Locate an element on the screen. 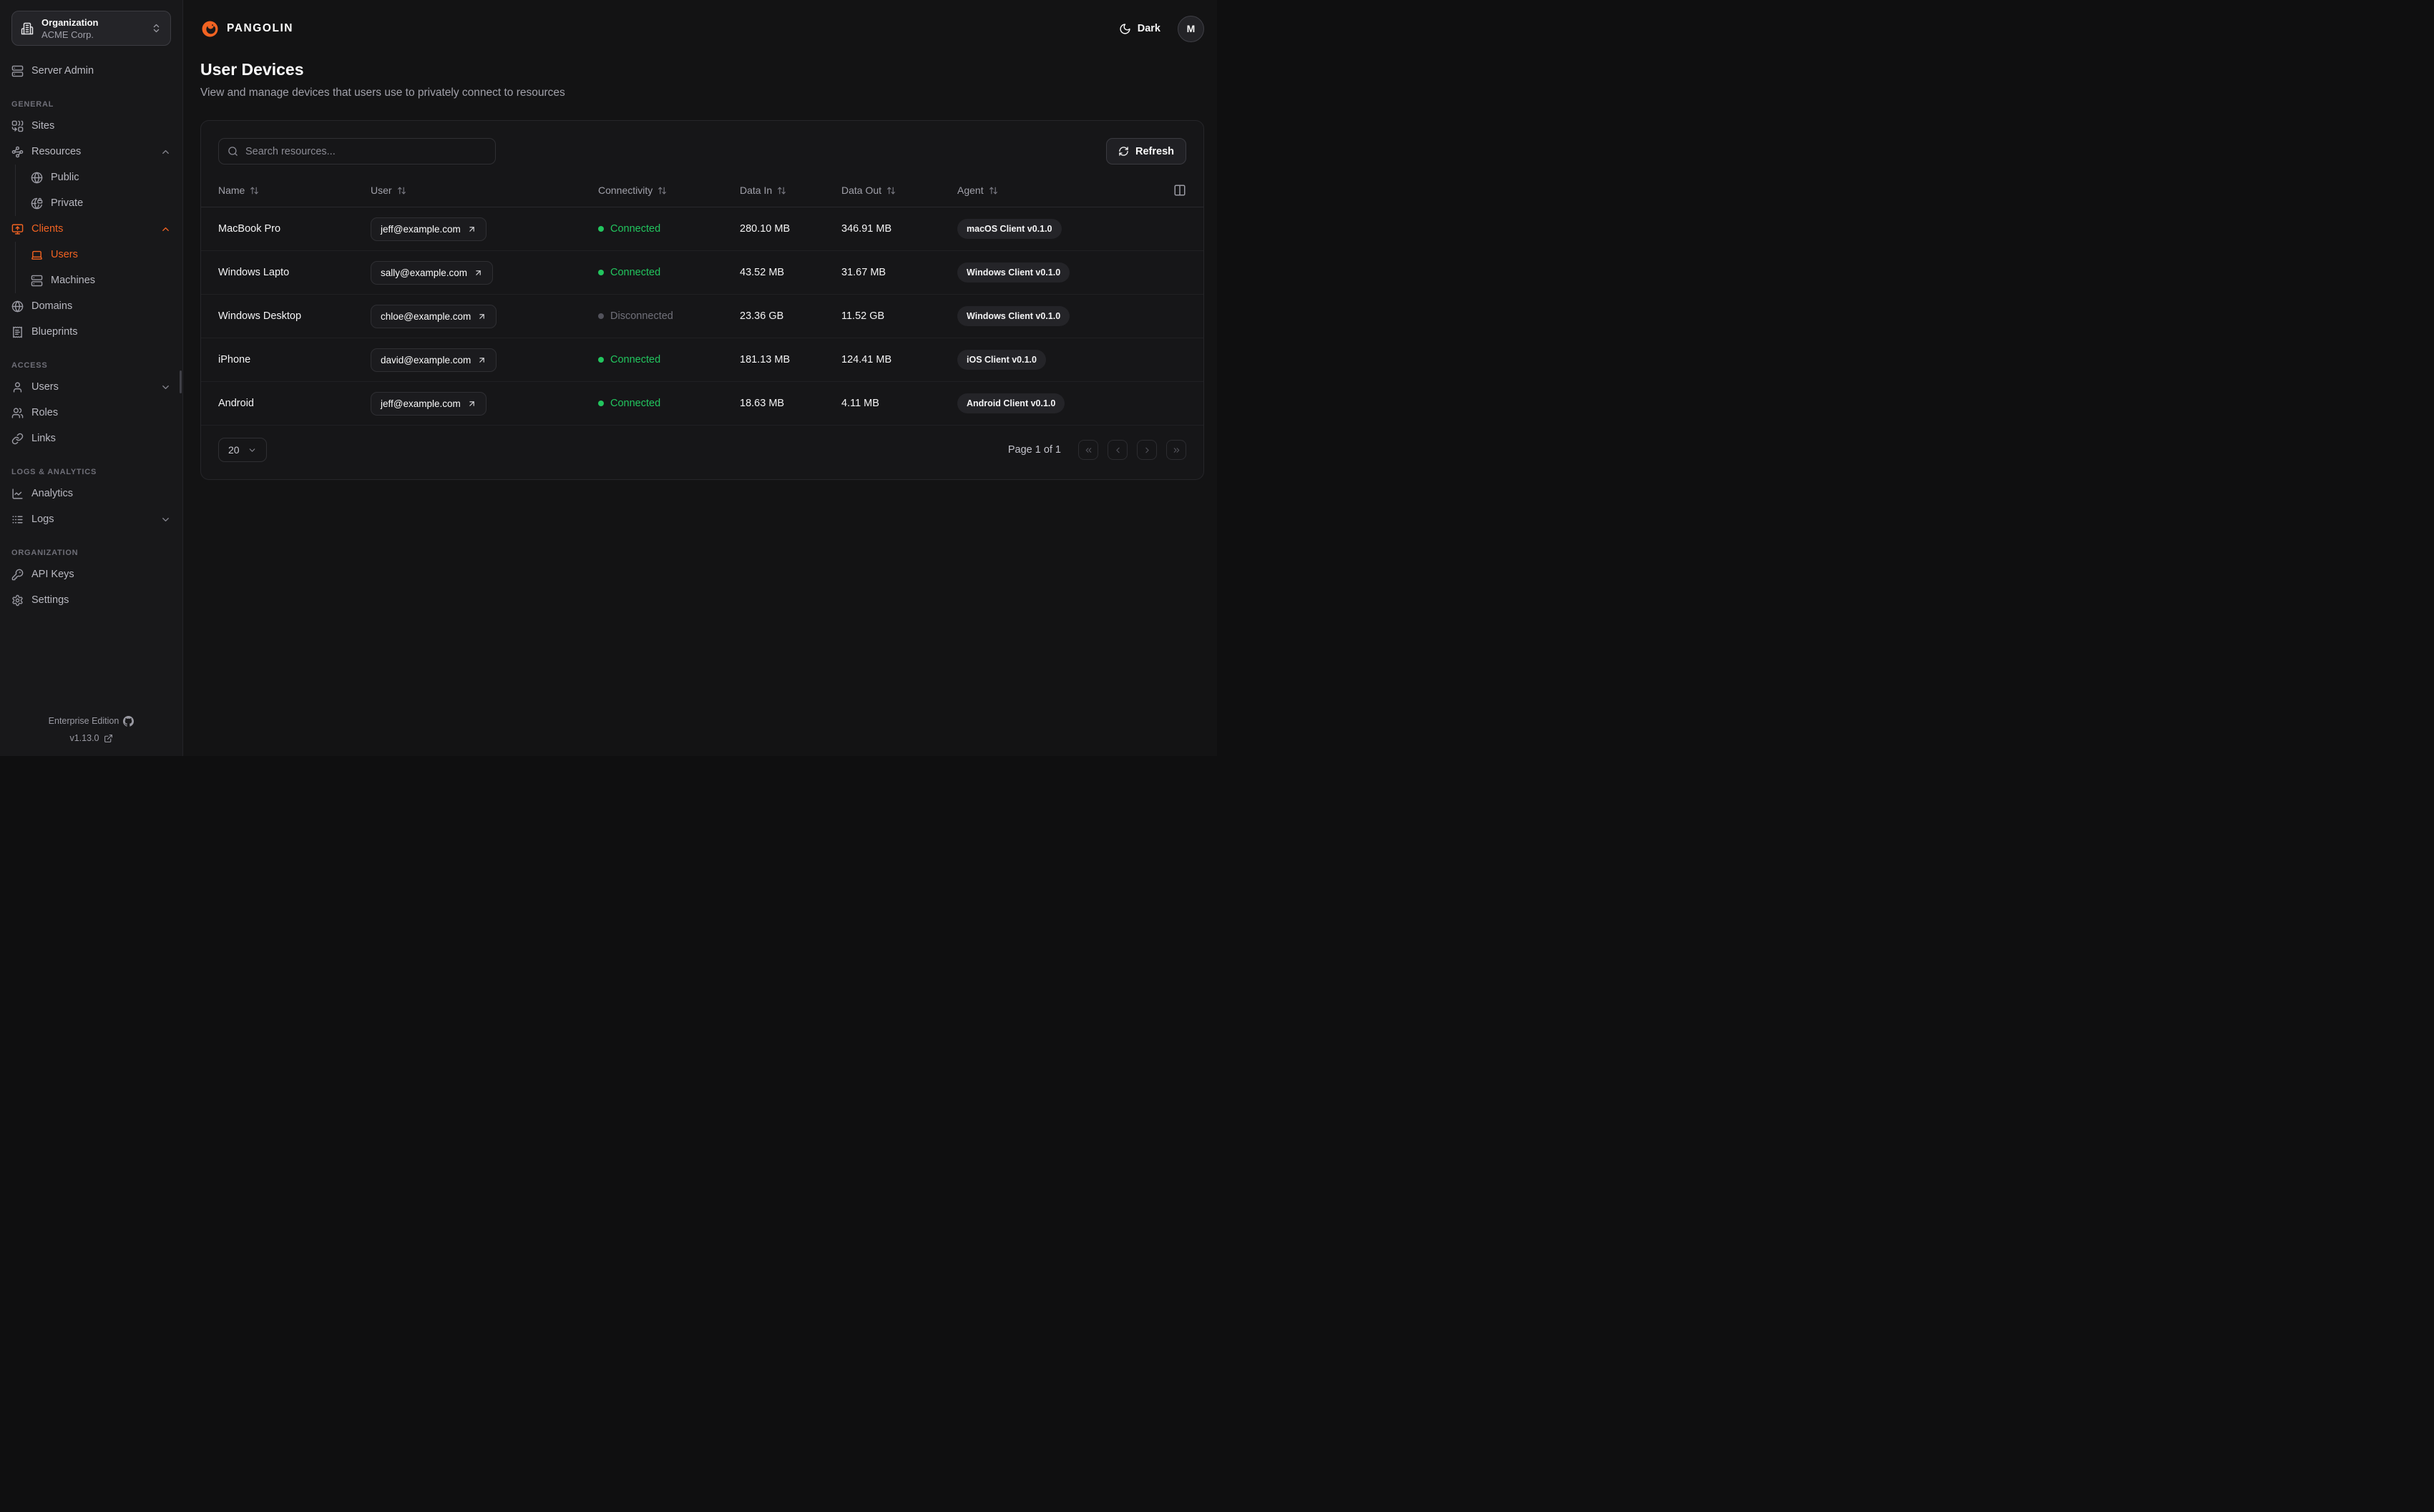 The image size is (2434, 1512). search-box is located at coordinates (357, 151).